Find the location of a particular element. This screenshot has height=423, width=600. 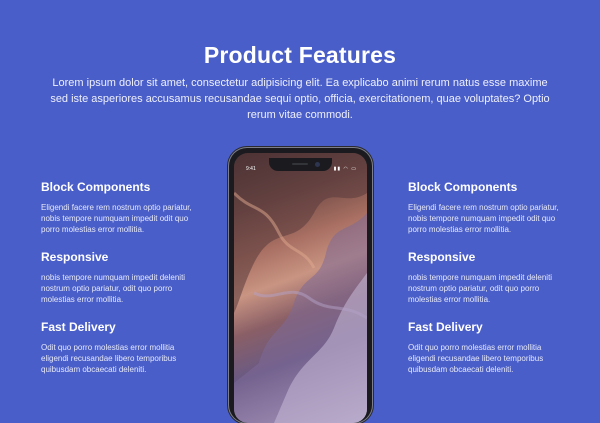

phone-screen: 9:41 ▮▮ ◠ ▭ is located at coordinates (300, 288).